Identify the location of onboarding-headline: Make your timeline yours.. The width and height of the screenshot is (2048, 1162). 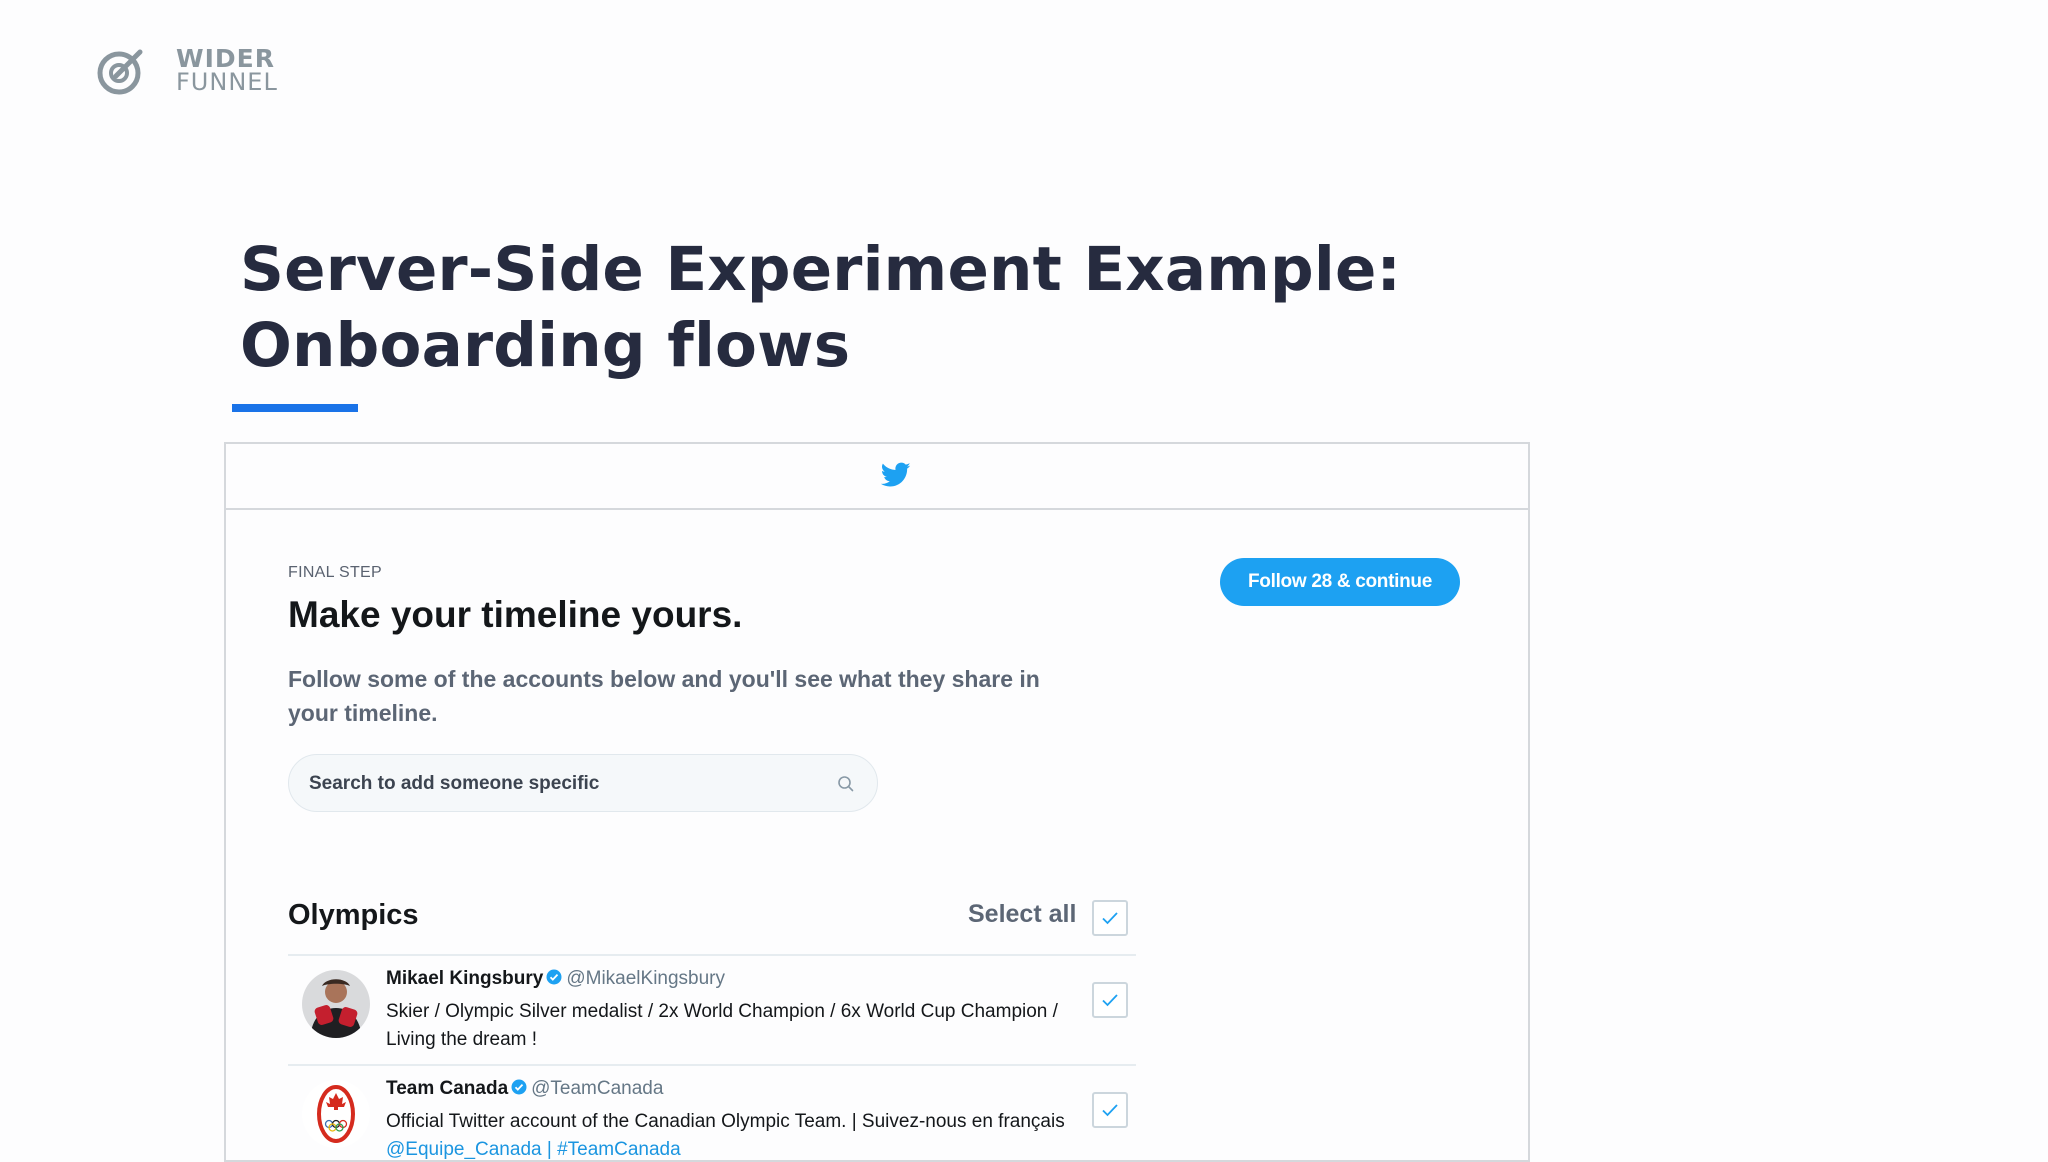
(515, 614).